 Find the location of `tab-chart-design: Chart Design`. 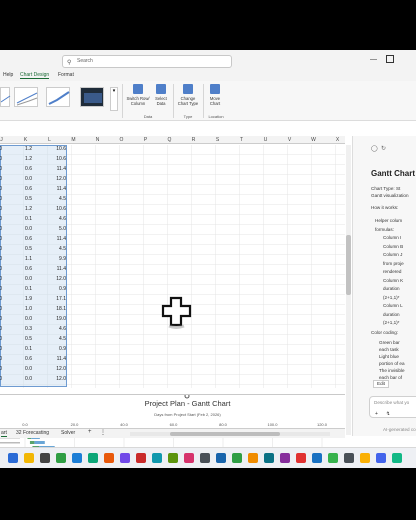

tab-chart-design: Chart Design is located at coordinates (35, 75).